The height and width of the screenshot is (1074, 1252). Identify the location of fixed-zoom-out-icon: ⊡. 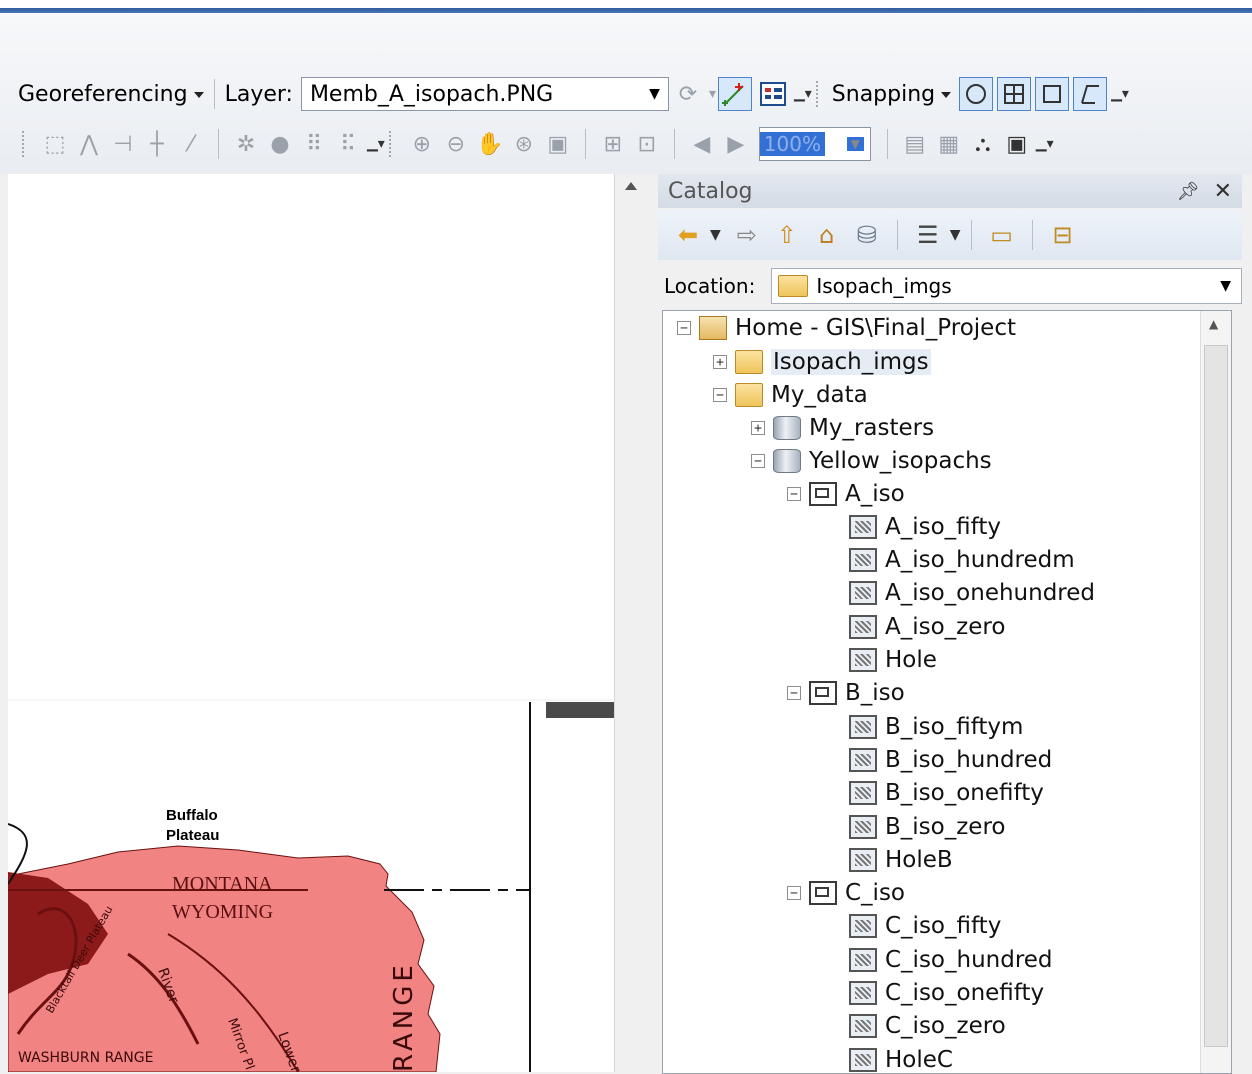
(647, 144).